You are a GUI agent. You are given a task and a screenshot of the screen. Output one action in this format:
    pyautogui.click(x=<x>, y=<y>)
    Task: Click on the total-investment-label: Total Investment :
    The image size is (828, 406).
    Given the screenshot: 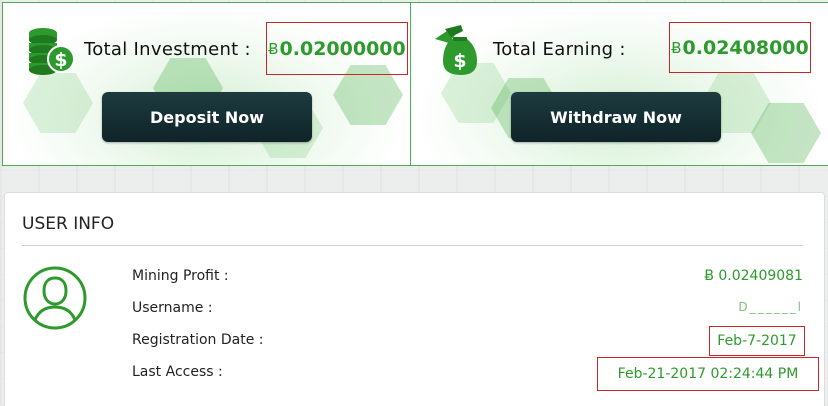 What is the action you would take?
    pyautogui.click(x=167, y=49)
    